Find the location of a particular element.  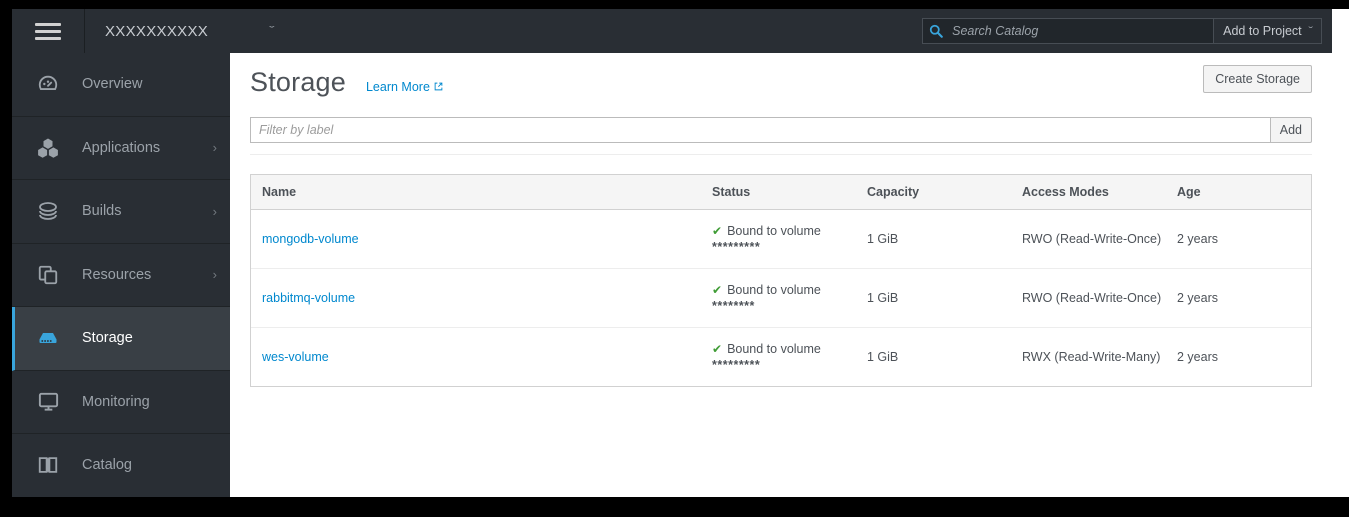

cell-access-modes: RWX (Read-Write-Many) is located at coordinates (1091, 357).